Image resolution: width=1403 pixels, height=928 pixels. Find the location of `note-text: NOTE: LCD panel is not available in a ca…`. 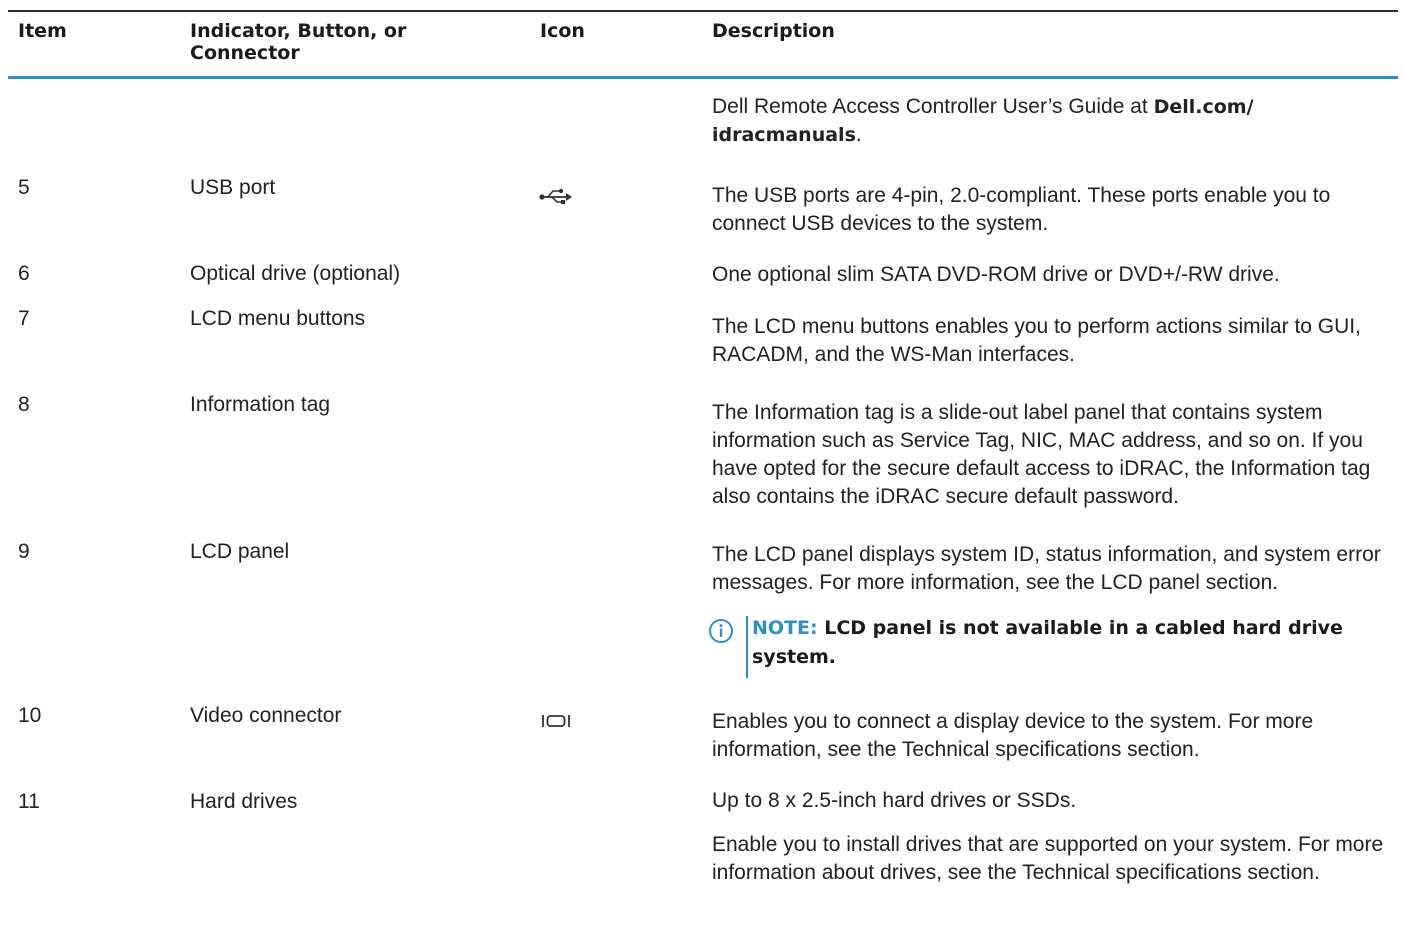

note-text: NOTE: LCD panel is not available in a ca… is located at coordinates (1047, 642).